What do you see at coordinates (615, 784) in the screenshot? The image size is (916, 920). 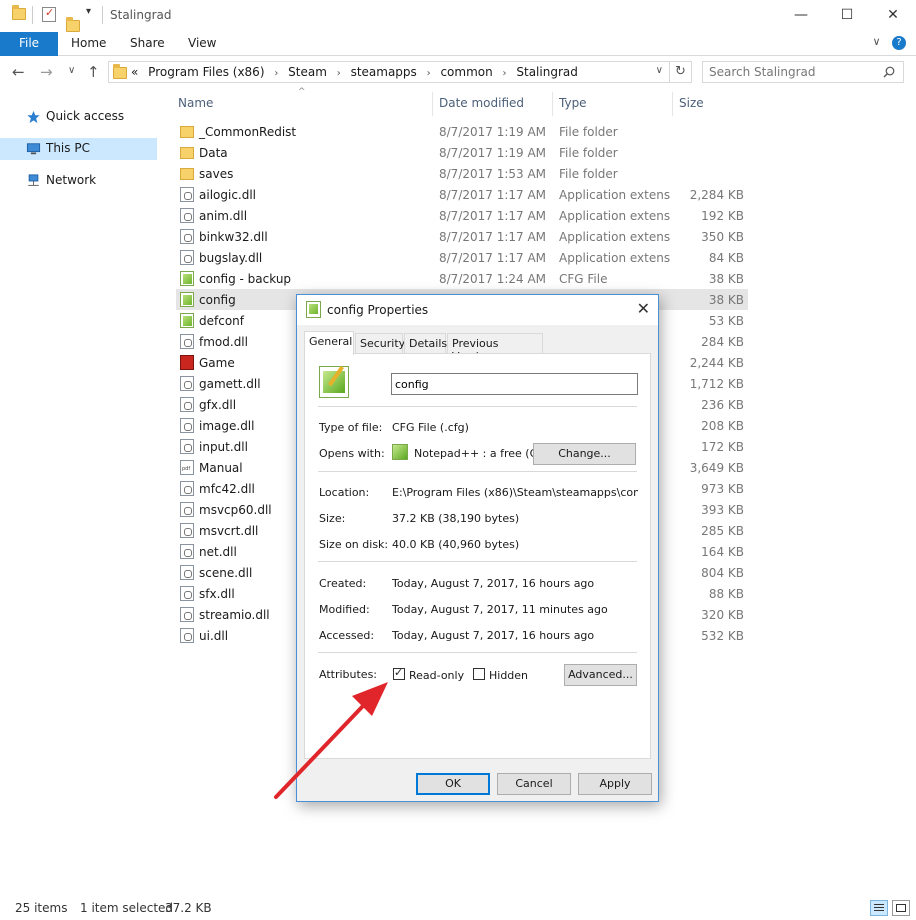 I see `apply-button: Apply` at bounding box center [615, 784].